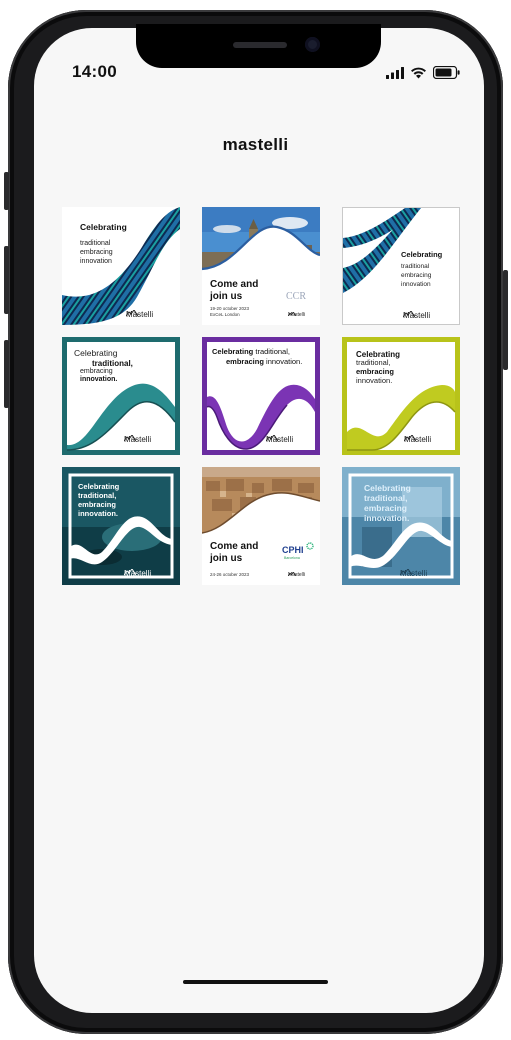 This screenshot has height=1040, width=511. I want to click on tile-text-bold: innovation., so click(99, 379).